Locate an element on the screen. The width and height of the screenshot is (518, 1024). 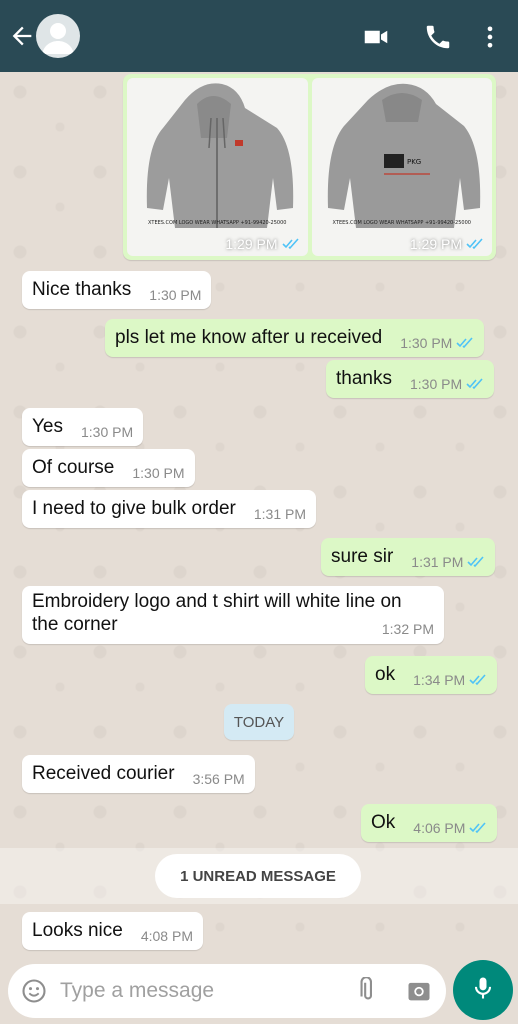
time-label: 4:06 PM is located at coordinates (439, 828).